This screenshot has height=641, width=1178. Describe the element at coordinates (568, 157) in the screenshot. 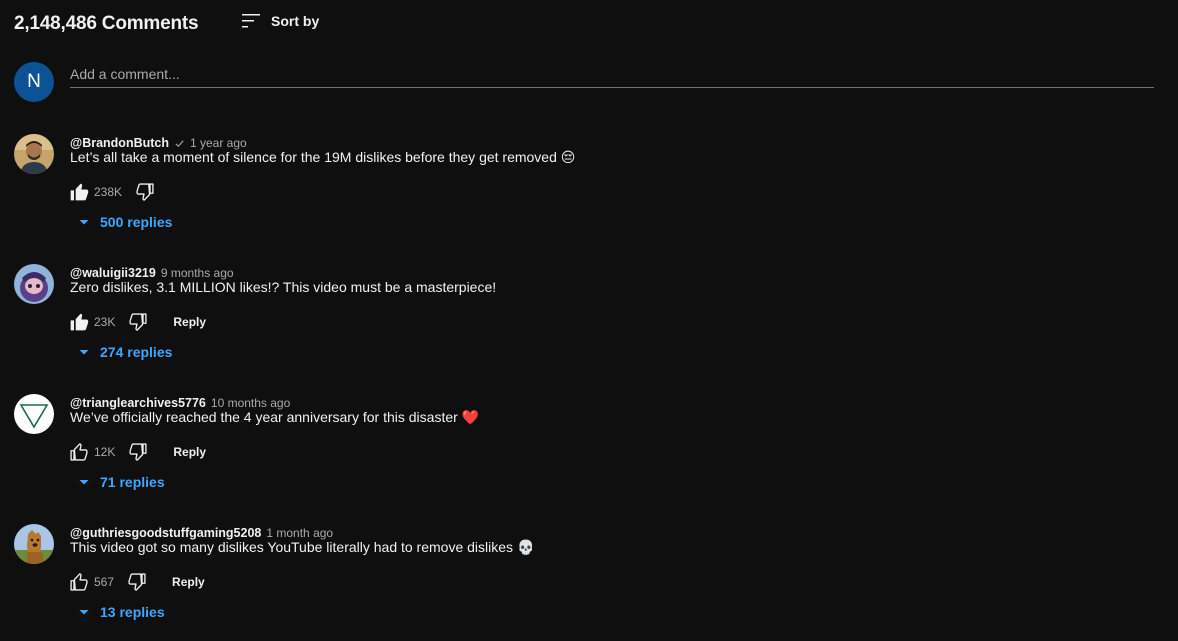

I see `pensive-emoji: 😔` at that location.